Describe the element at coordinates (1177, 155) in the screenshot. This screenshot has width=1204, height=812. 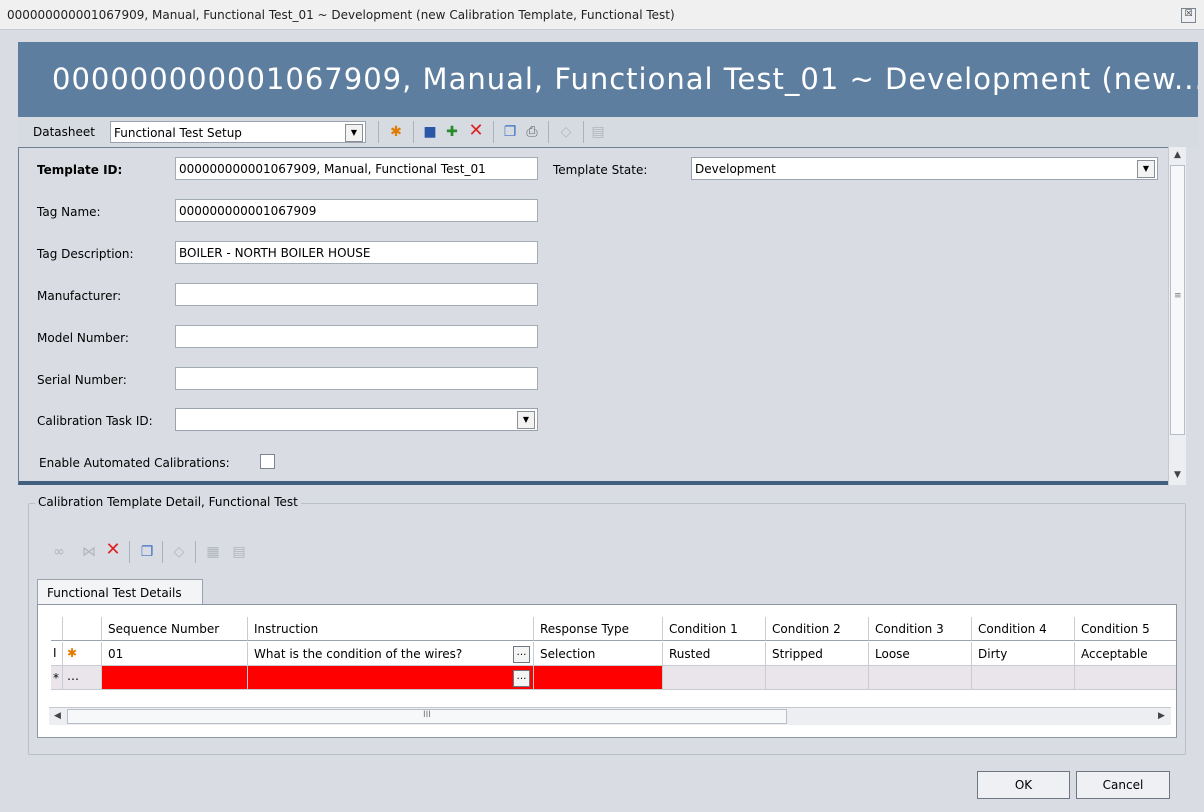
I see `scroll-up-icon: ▲` at that location.